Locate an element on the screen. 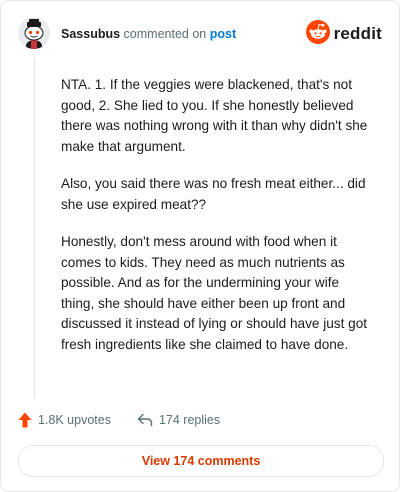 The width and height of the screenshot is (400, 492). comment-footer: 1.8K upvotes 174 replies is located at coordinates (119, 420).